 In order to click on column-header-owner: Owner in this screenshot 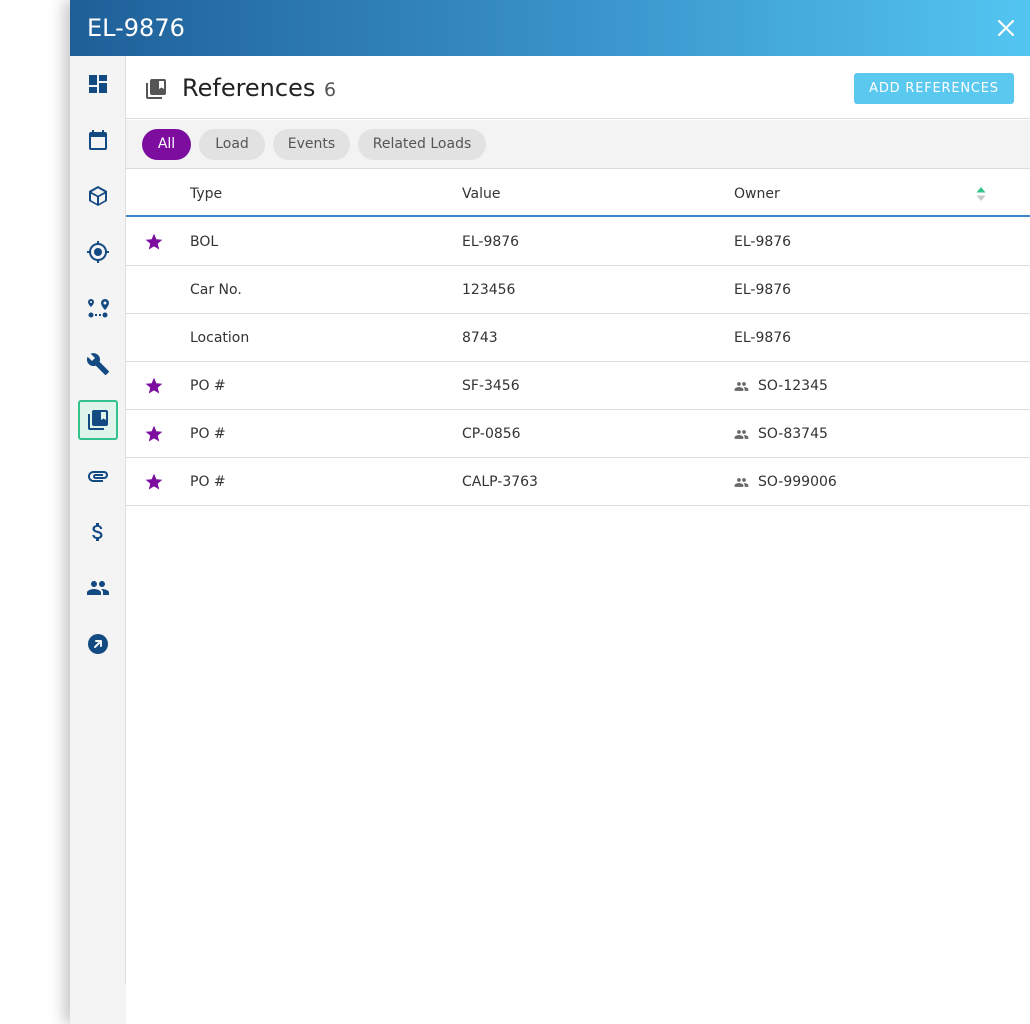, I will do `click(757, 194)`.